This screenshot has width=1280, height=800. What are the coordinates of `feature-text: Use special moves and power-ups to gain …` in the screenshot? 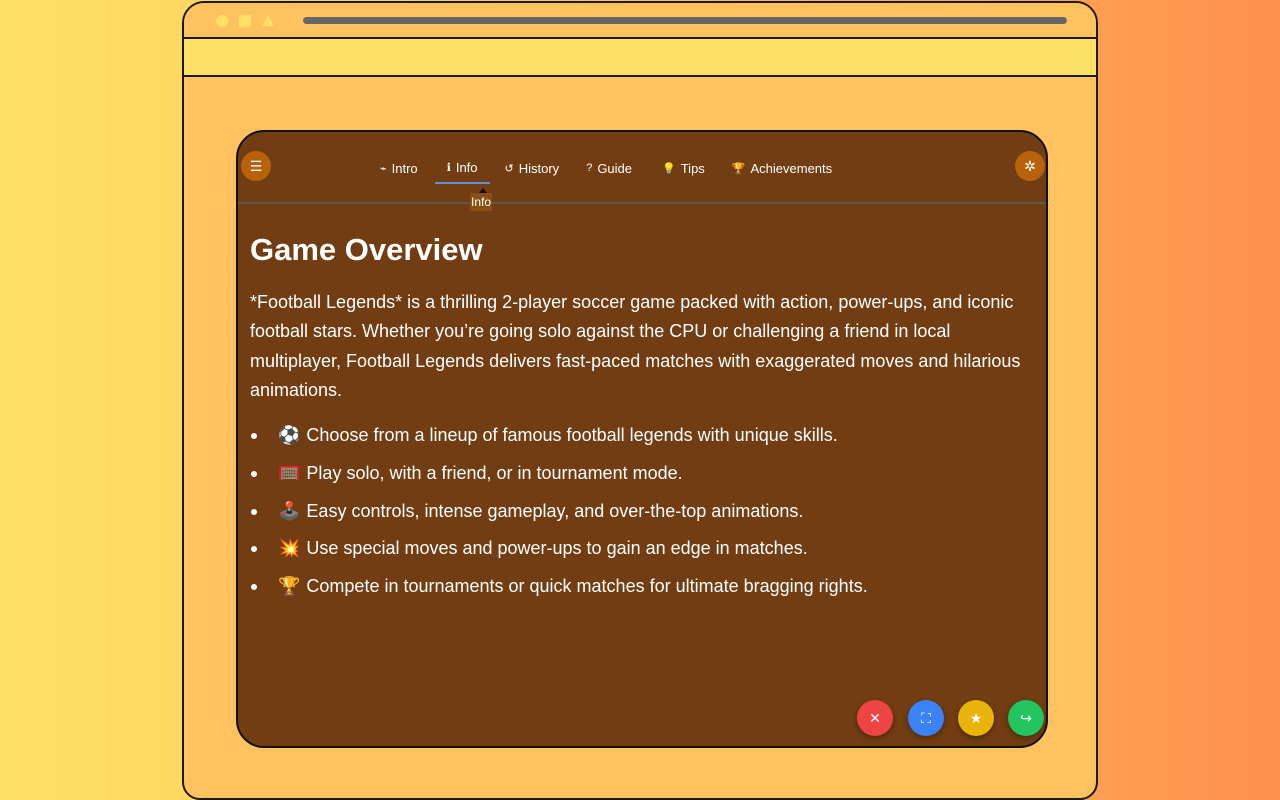 It's located at (557, 548).